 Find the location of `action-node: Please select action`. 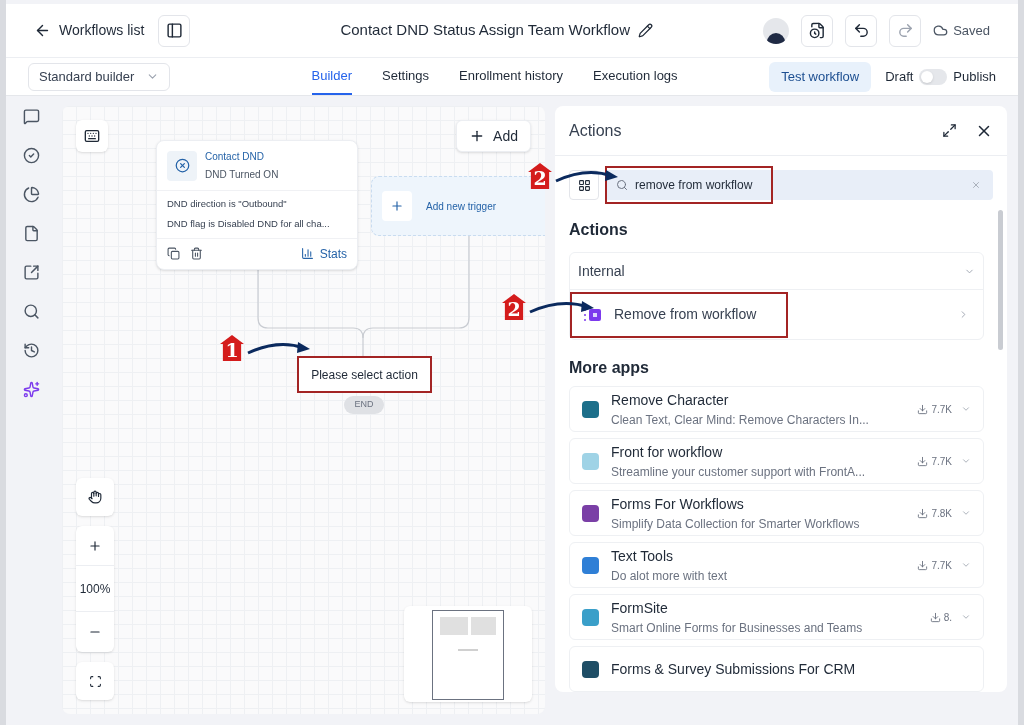

action-node: Please select action is located at coordinates (364, 374).